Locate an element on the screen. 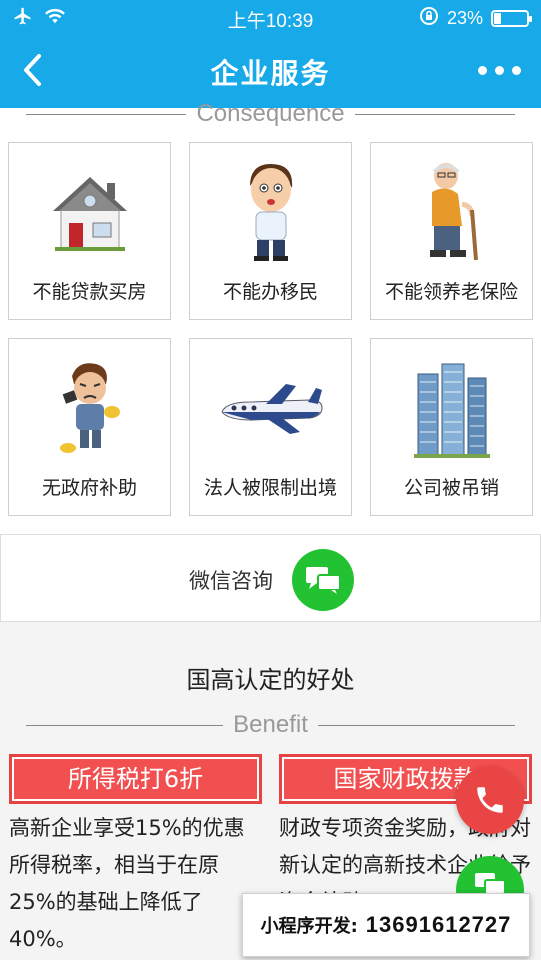 The height and width of the screenshot is (960, 541). cartoon-man-icon is located at coordinates (270, 212).